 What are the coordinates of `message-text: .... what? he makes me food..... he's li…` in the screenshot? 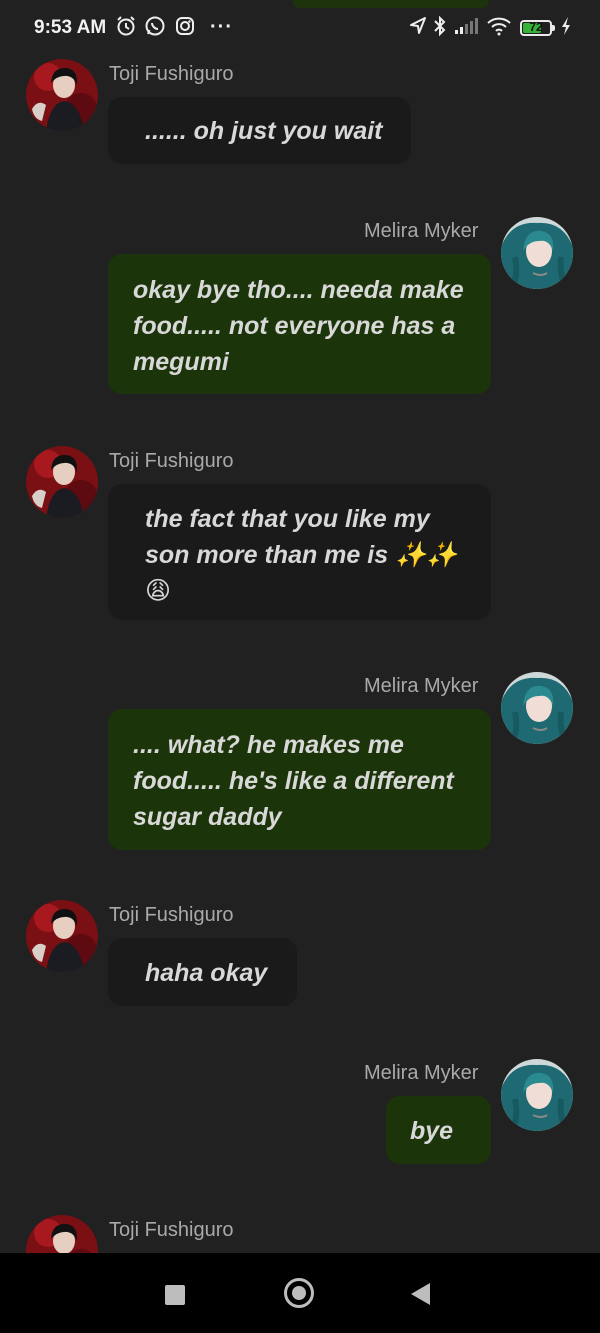 It's located at (293, 781).